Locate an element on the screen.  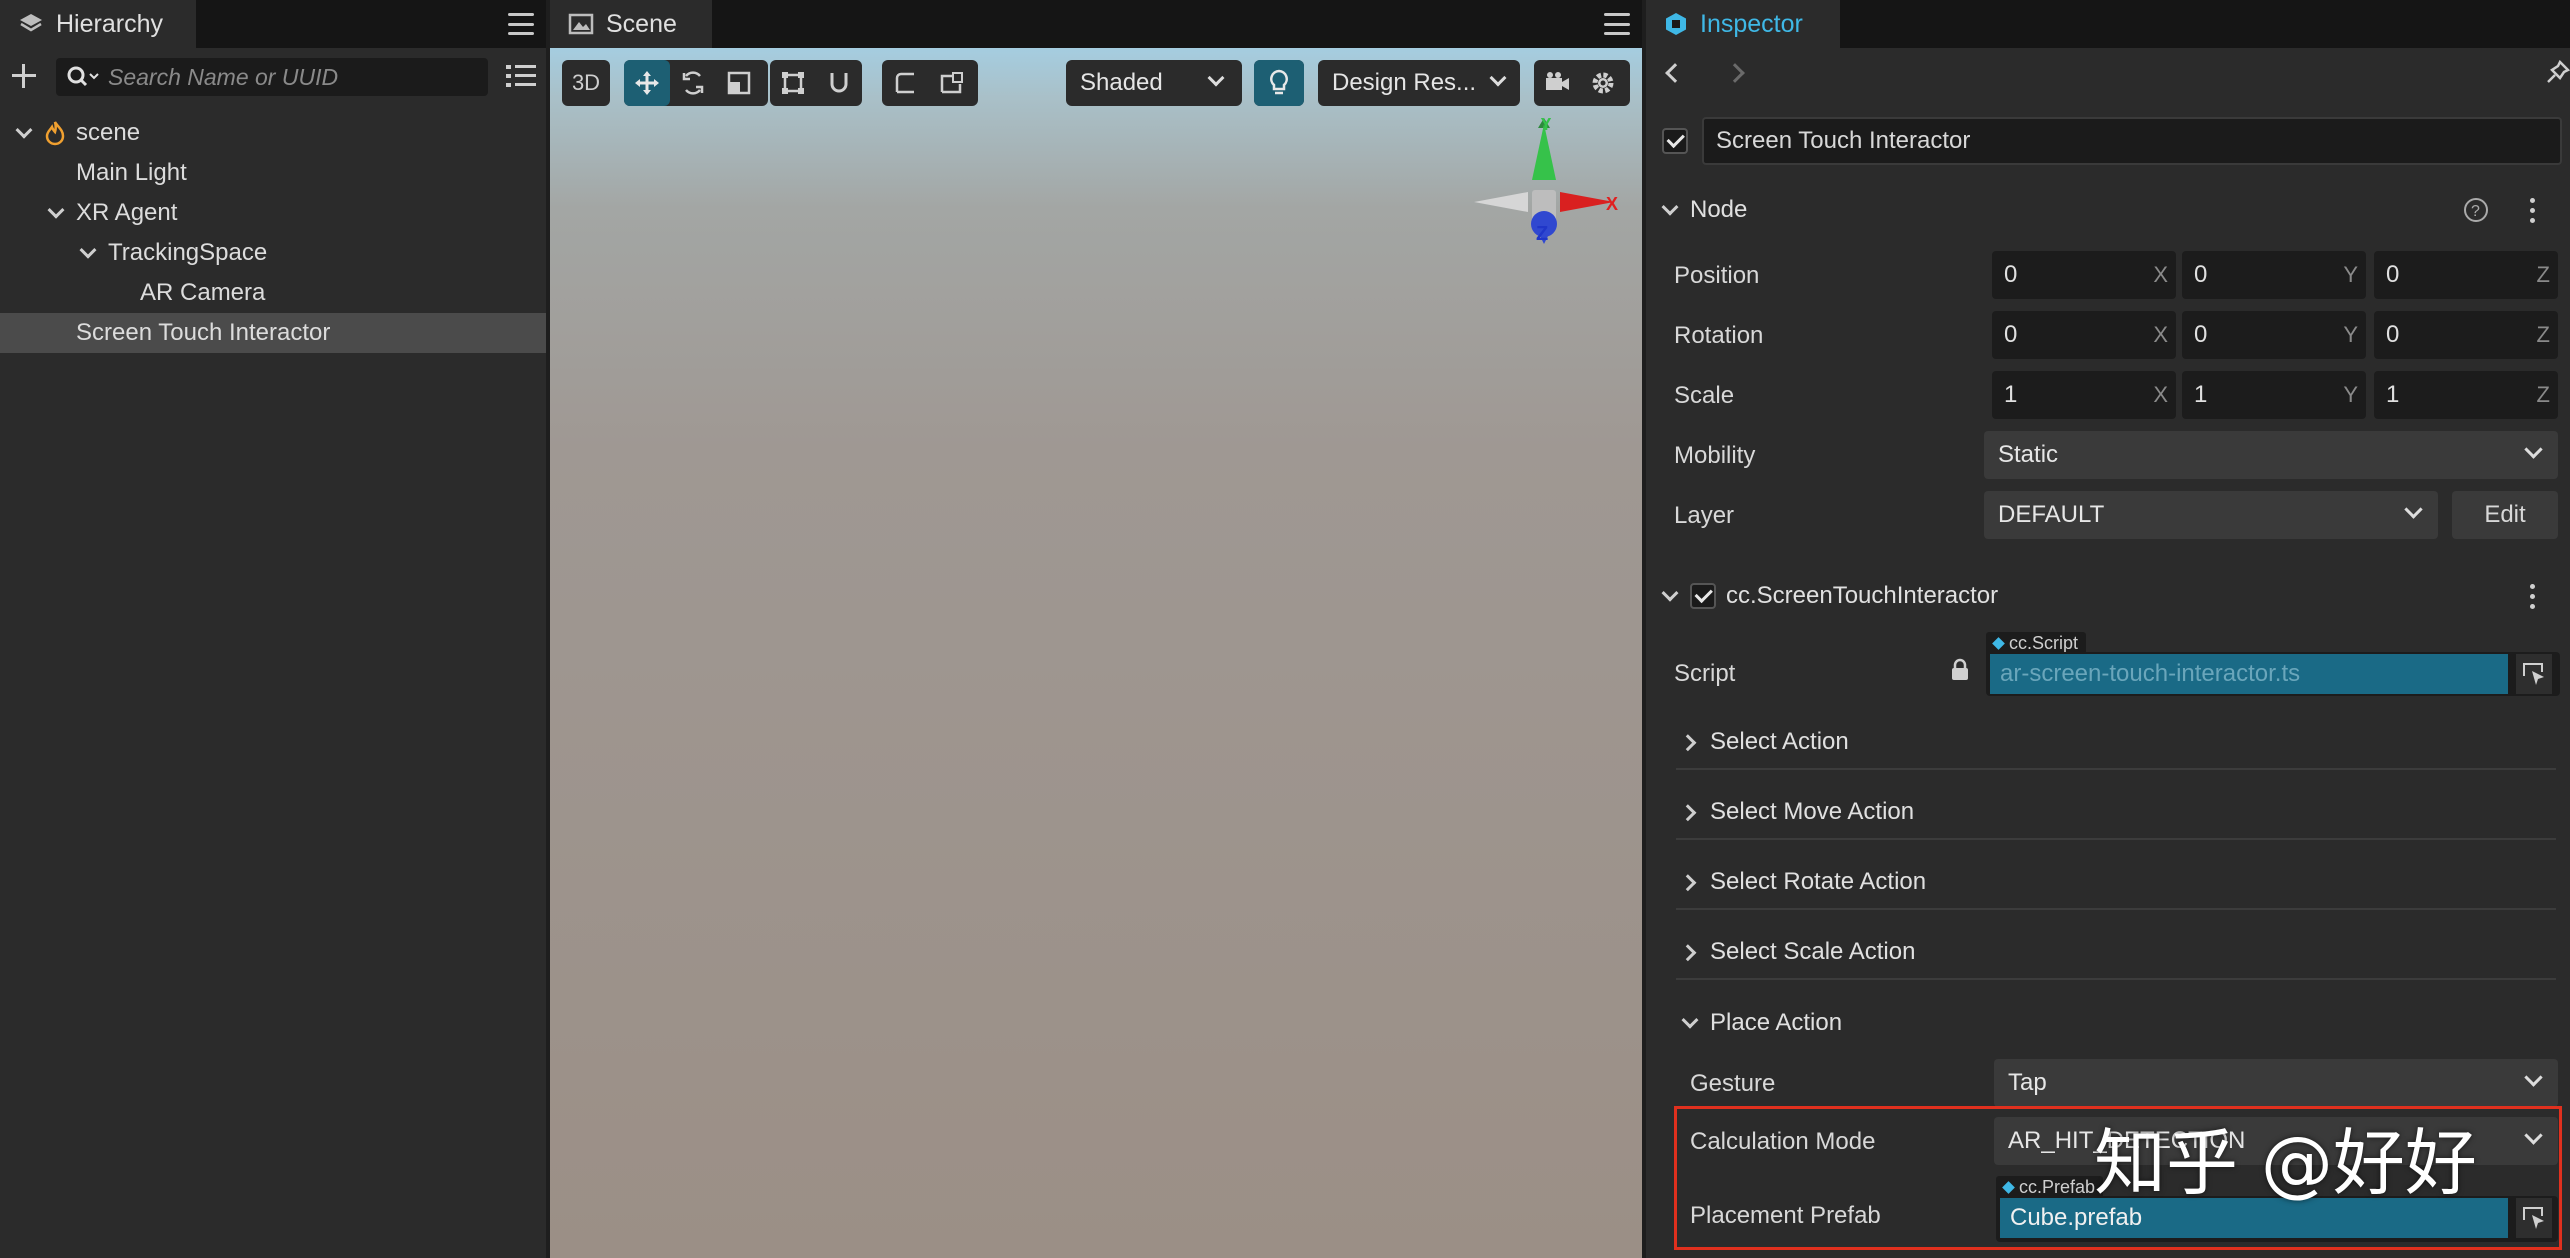
action-label: Select Move Action is located at coordinates (1812, 811).